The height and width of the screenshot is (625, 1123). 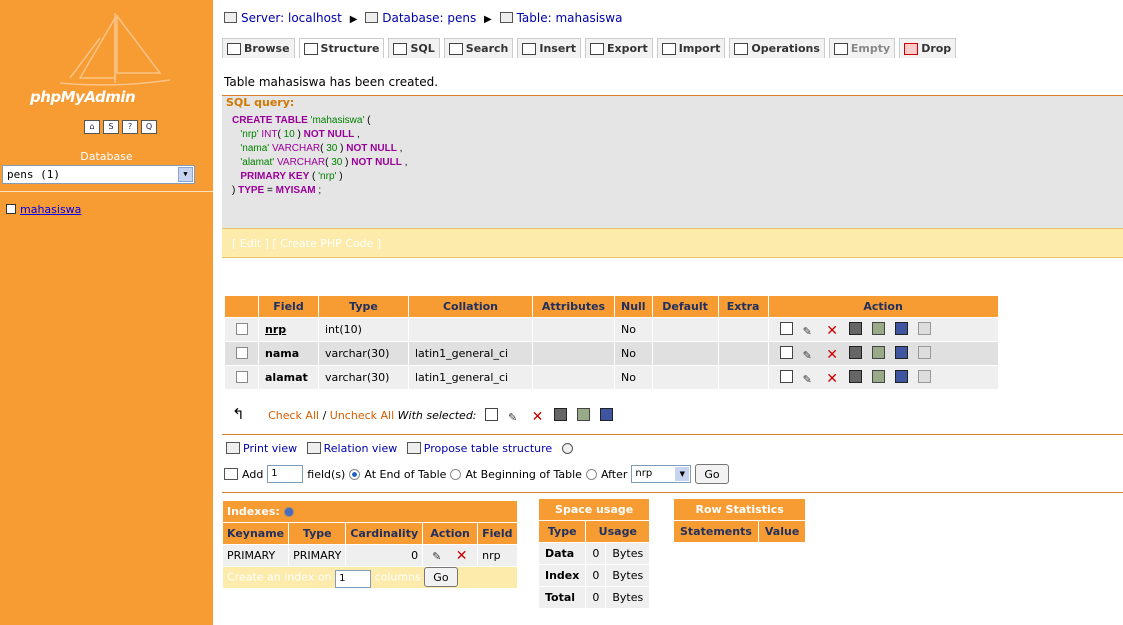 I want to click on database-select: pens (1) ▼, so click(x=98, y=174).